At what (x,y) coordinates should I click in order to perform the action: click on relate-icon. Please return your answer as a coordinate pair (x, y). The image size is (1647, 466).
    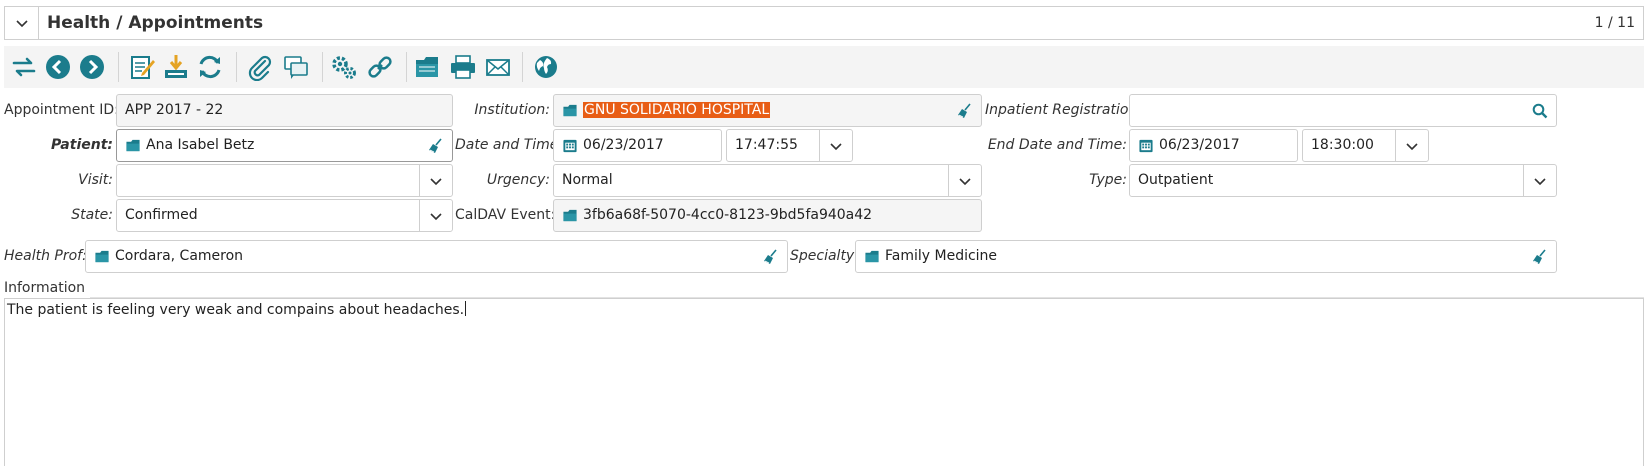
    Looking at the image, I should click on (380, 67).